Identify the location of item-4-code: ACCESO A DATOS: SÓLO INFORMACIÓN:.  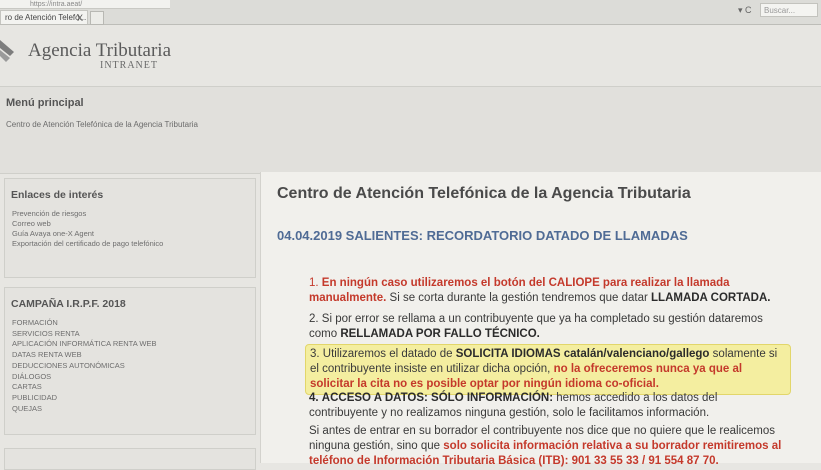
(437, 398).